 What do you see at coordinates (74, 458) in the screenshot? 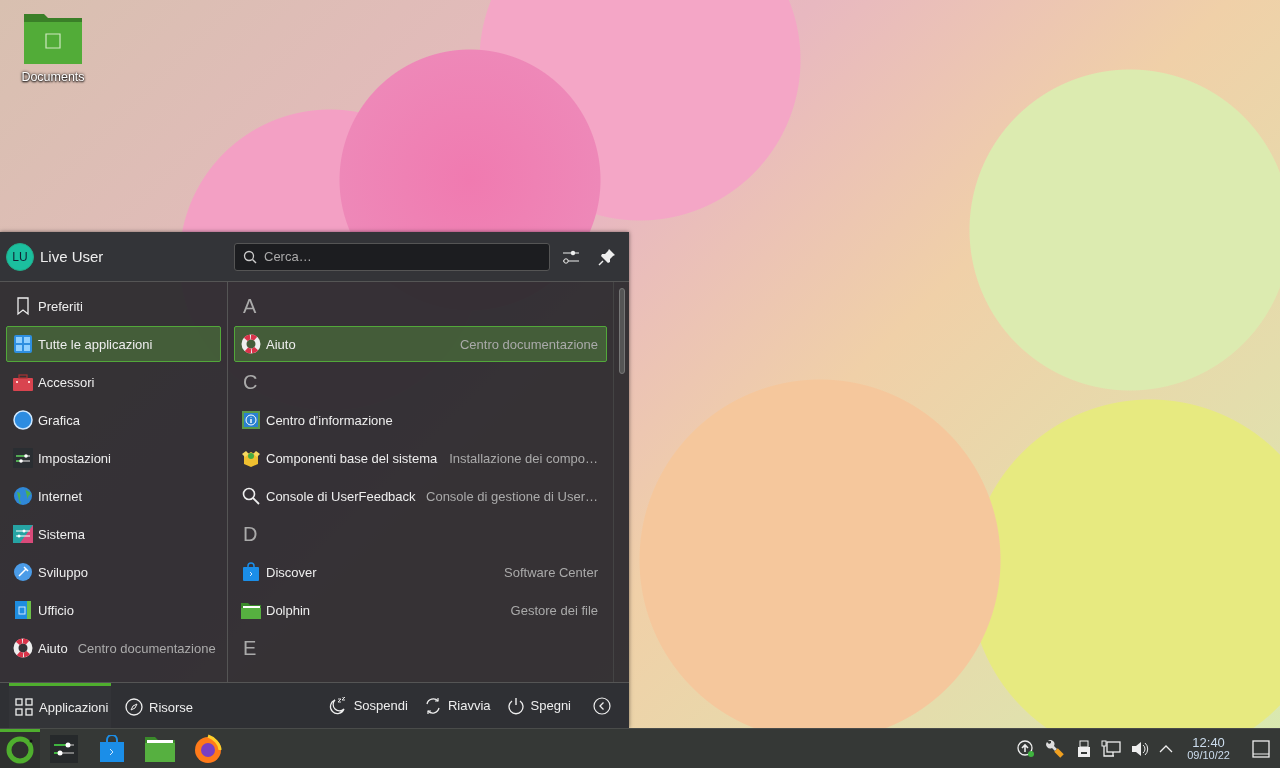
I see `category-label: Impostazioni` at bounding box center [74, 458].